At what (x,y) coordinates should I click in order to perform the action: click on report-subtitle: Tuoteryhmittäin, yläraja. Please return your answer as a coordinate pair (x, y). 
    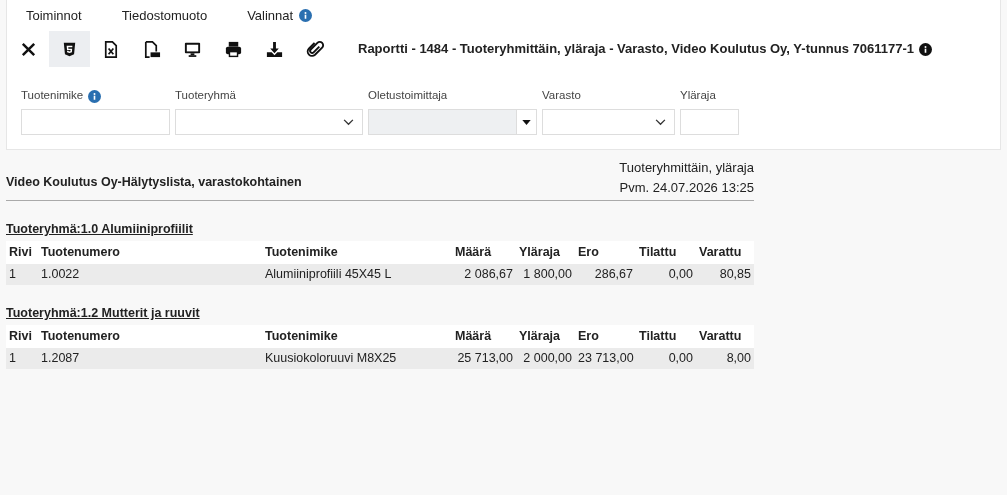
    Looking at the image, I should click on (686, 168).